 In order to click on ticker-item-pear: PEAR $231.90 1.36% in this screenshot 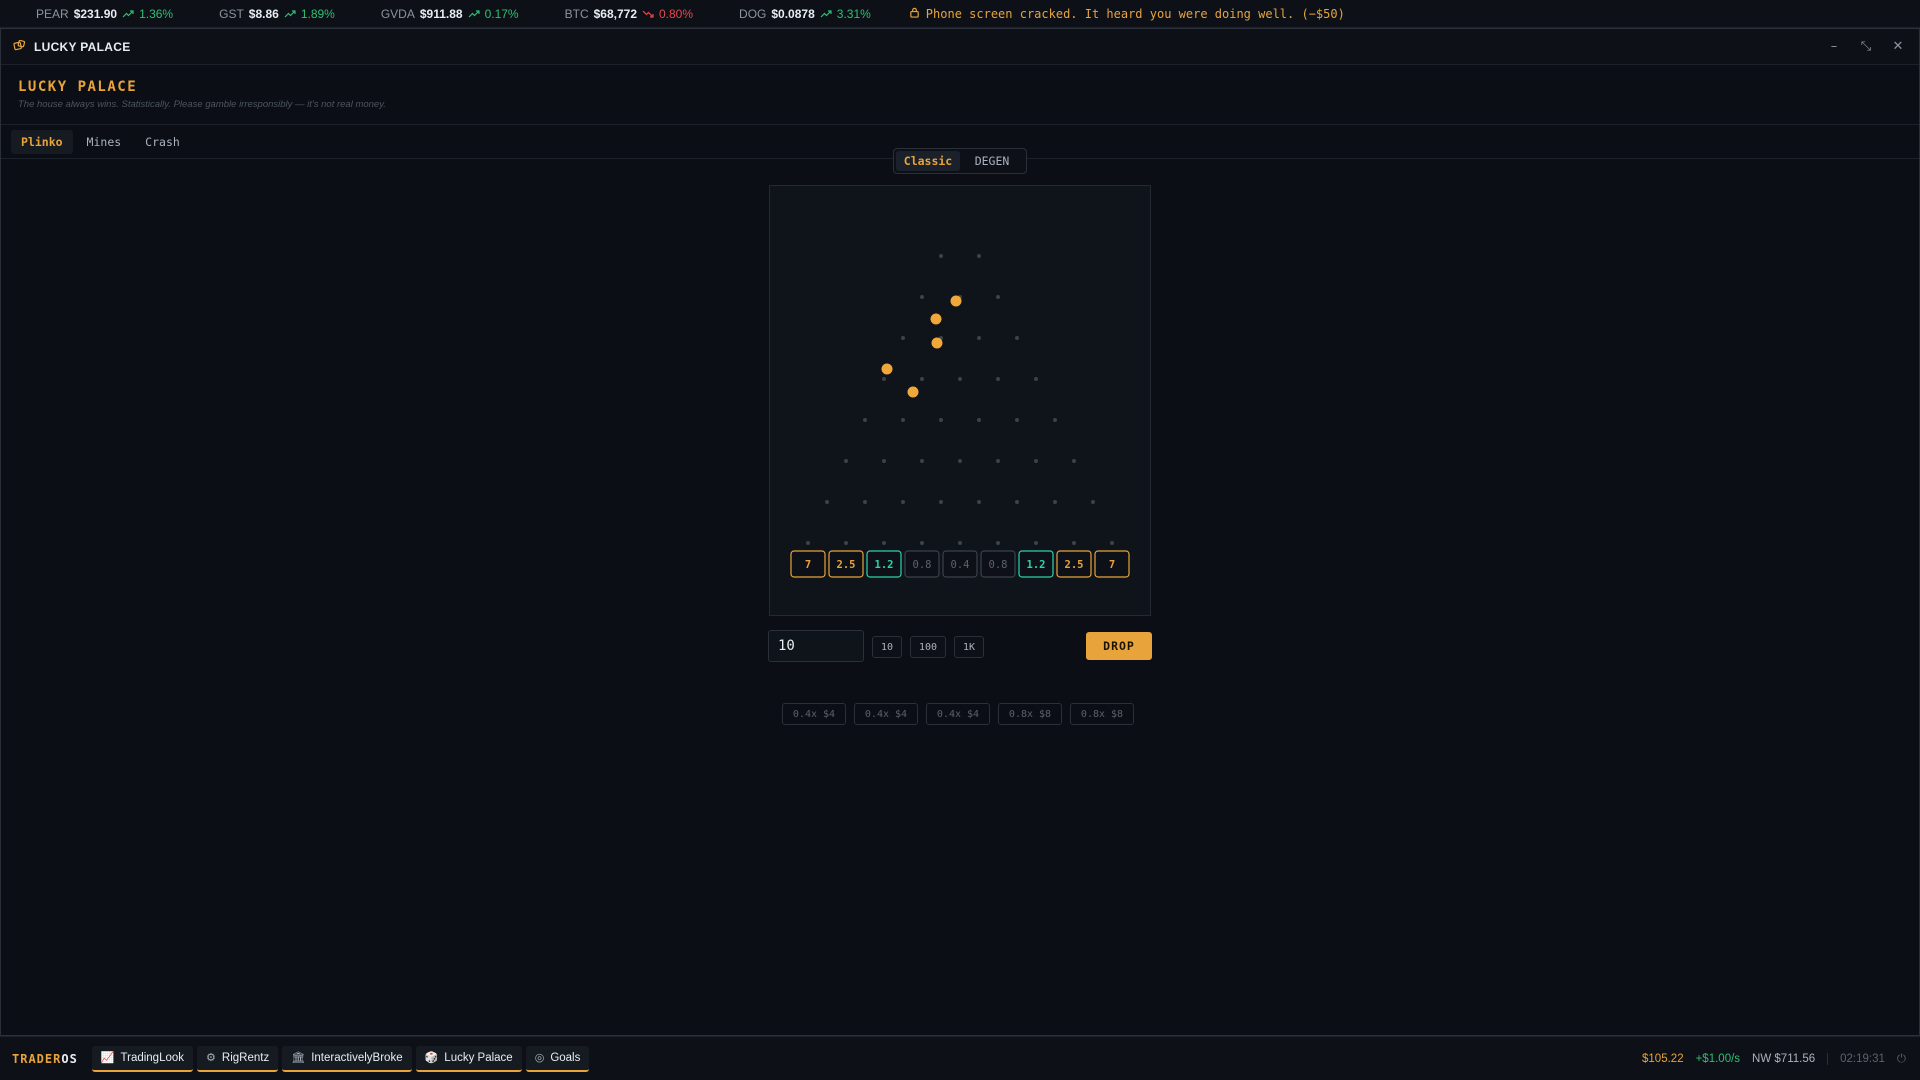, I will do `click(104, 14)`.